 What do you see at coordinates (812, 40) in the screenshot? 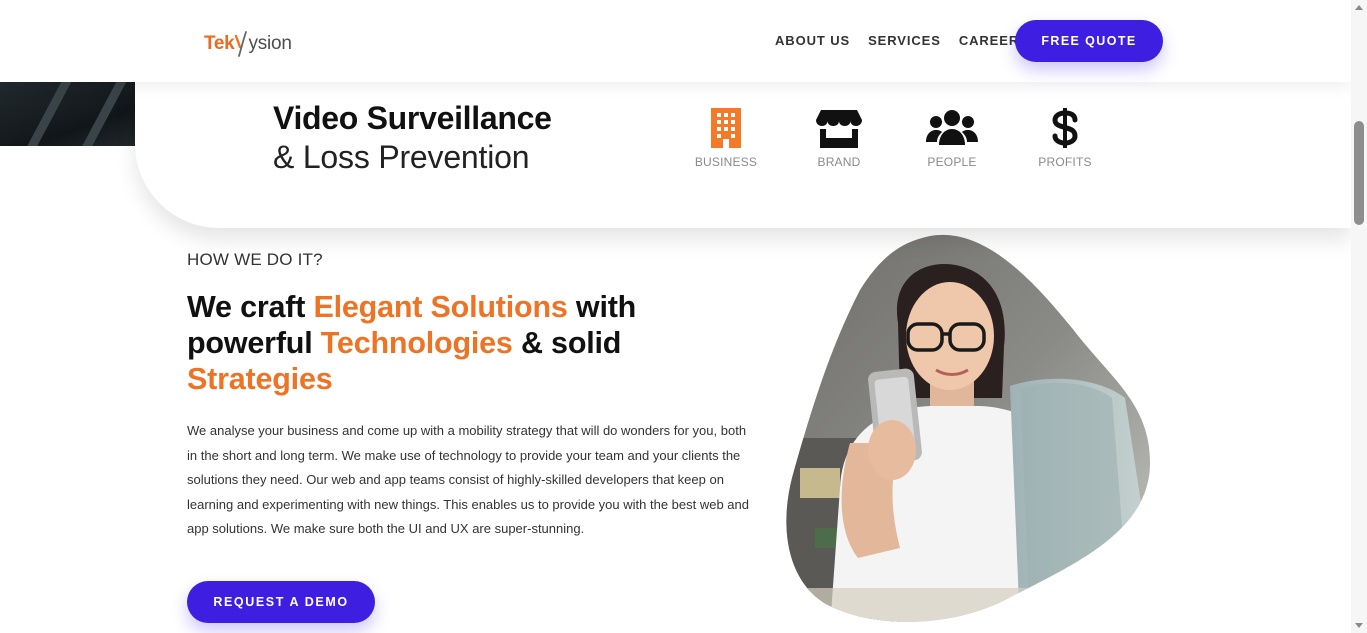
I see `nav-about-us: ABOUT US` at bounding box center [812, 40].